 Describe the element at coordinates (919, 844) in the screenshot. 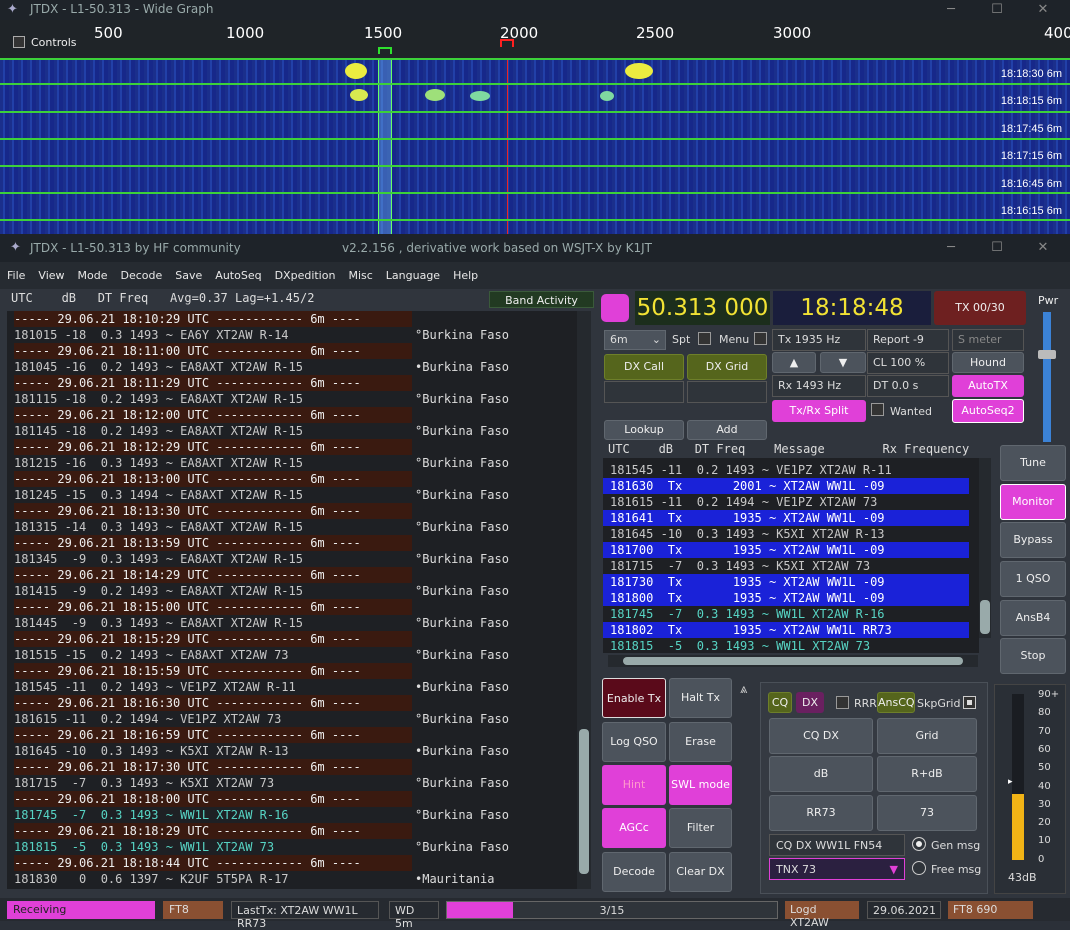

I see `gen-msg-radio` at that location.